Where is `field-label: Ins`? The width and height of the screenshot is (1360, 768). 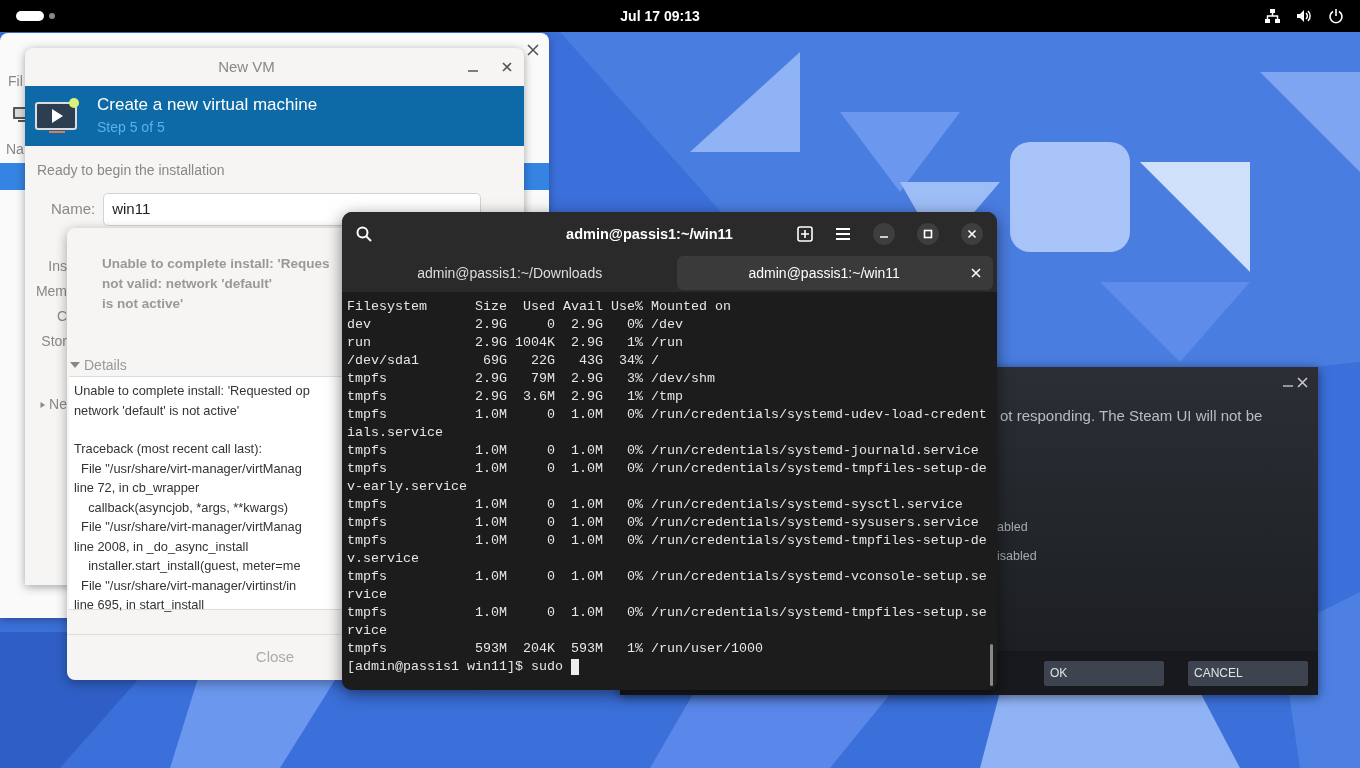
field-label: Ins is located at coordinates (57, 266).